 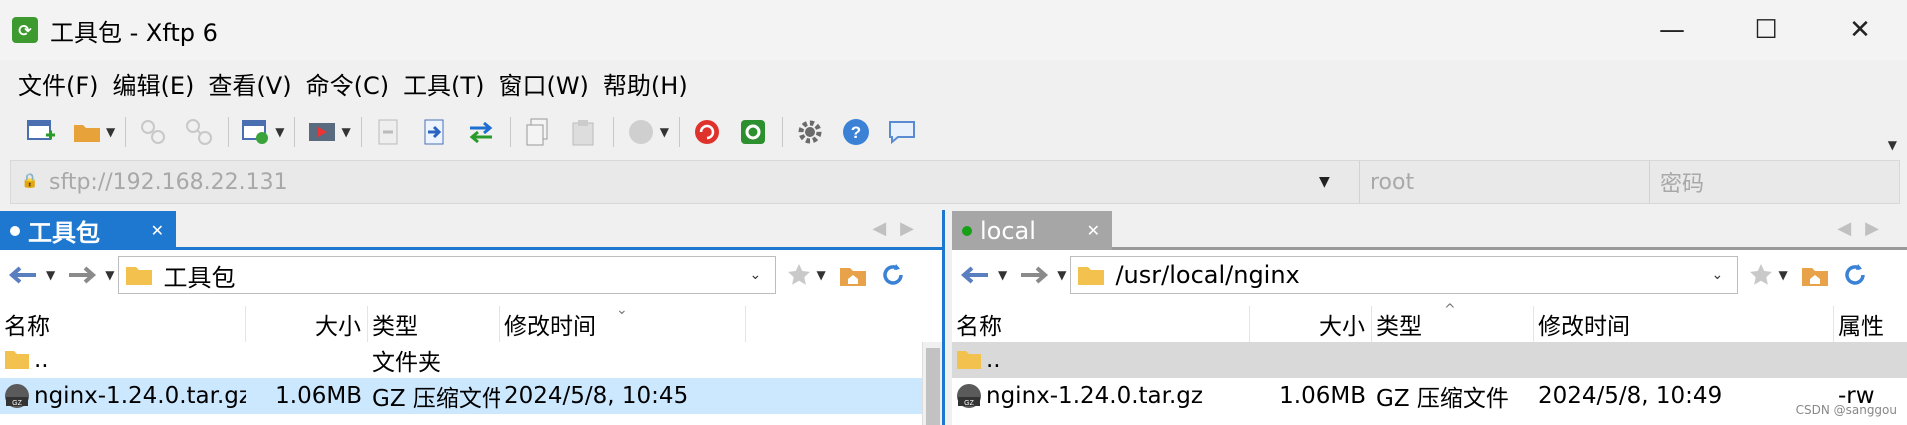 I want to click on scrollbar-thumb, so click(x=933, y=386).